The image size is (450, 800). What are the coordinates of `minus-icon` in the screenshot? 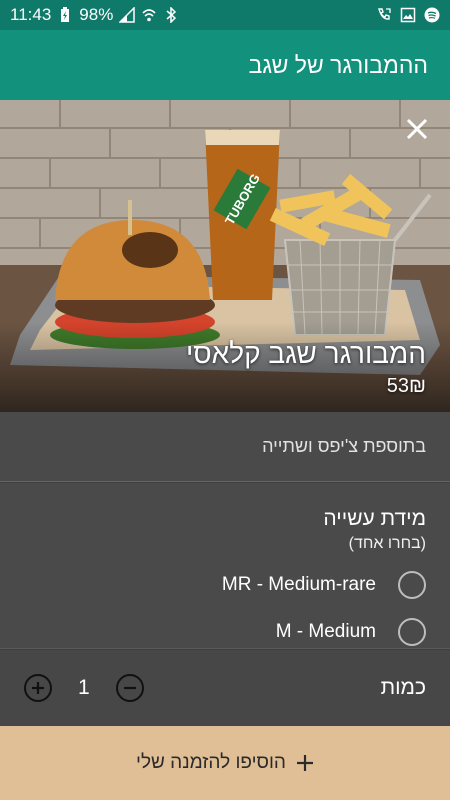 It's located at (129, 688).